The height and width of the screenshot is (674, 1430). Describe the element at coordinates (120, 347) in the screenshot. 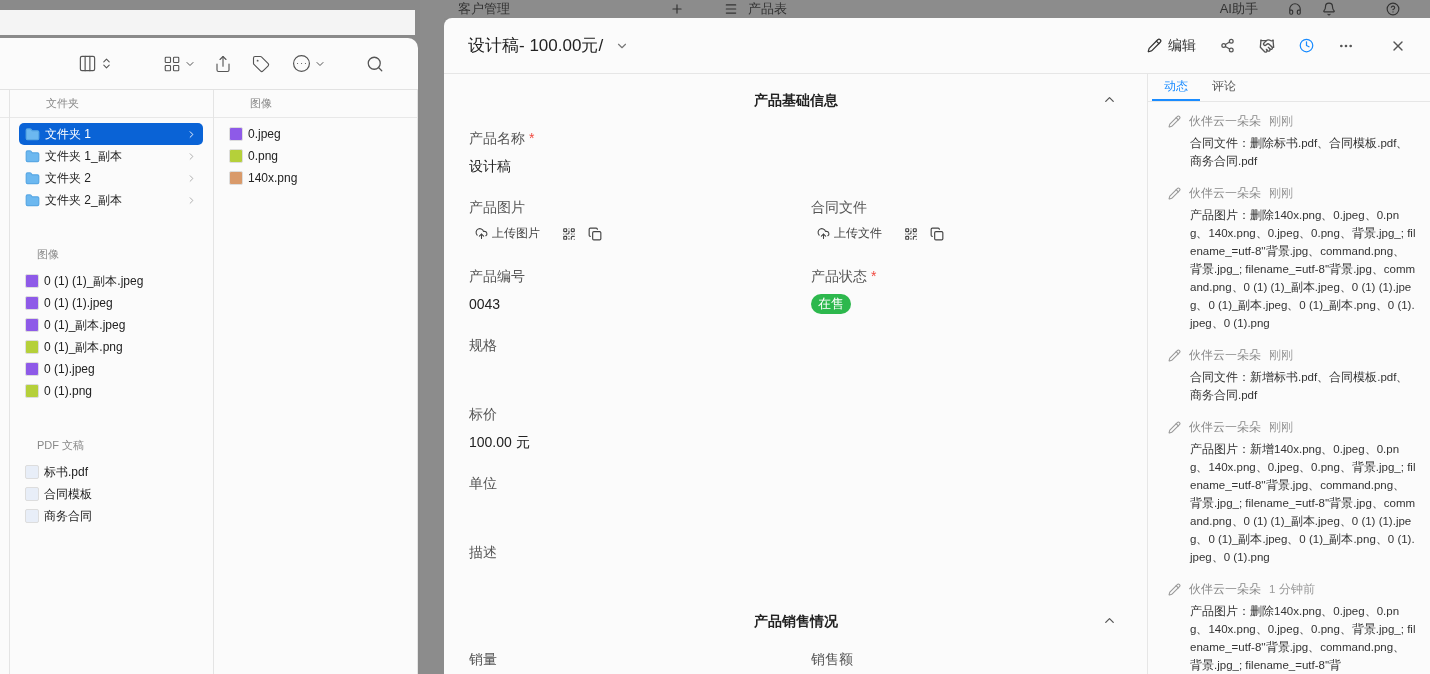

I see `file-name: 0 (1)_副本.png` at that location.